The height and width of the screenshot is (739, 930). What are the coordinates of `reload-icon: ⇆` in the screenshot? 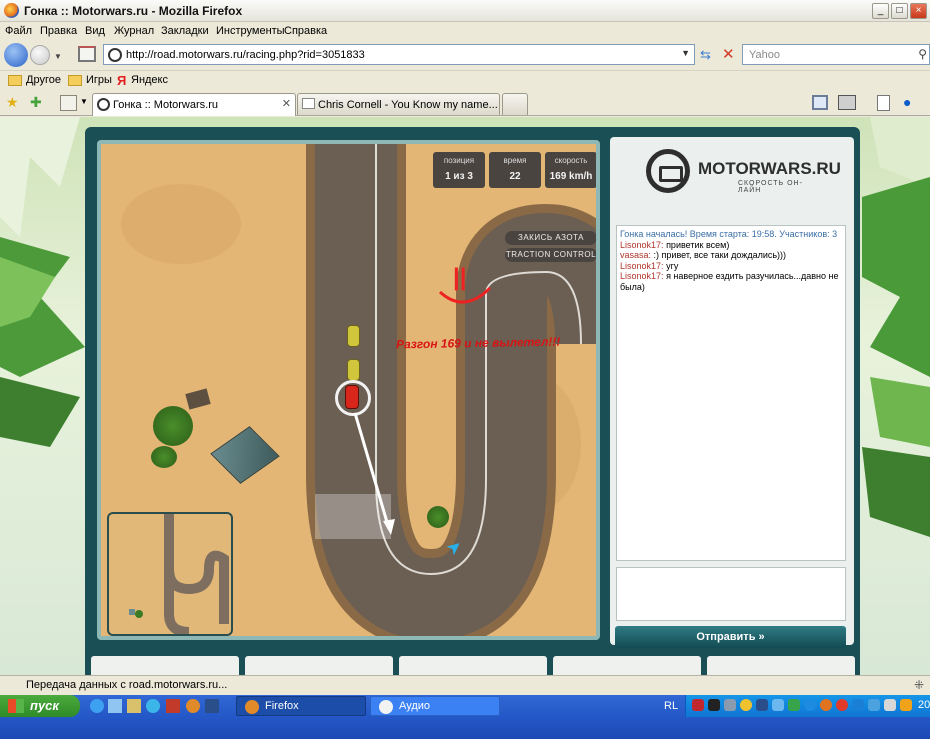 It's located at (705, 55).